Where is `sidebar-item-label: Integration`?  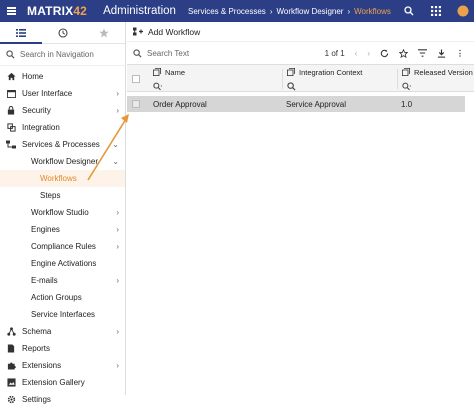 sidebar-item-label: Integration is located at coordinates (41, 127).